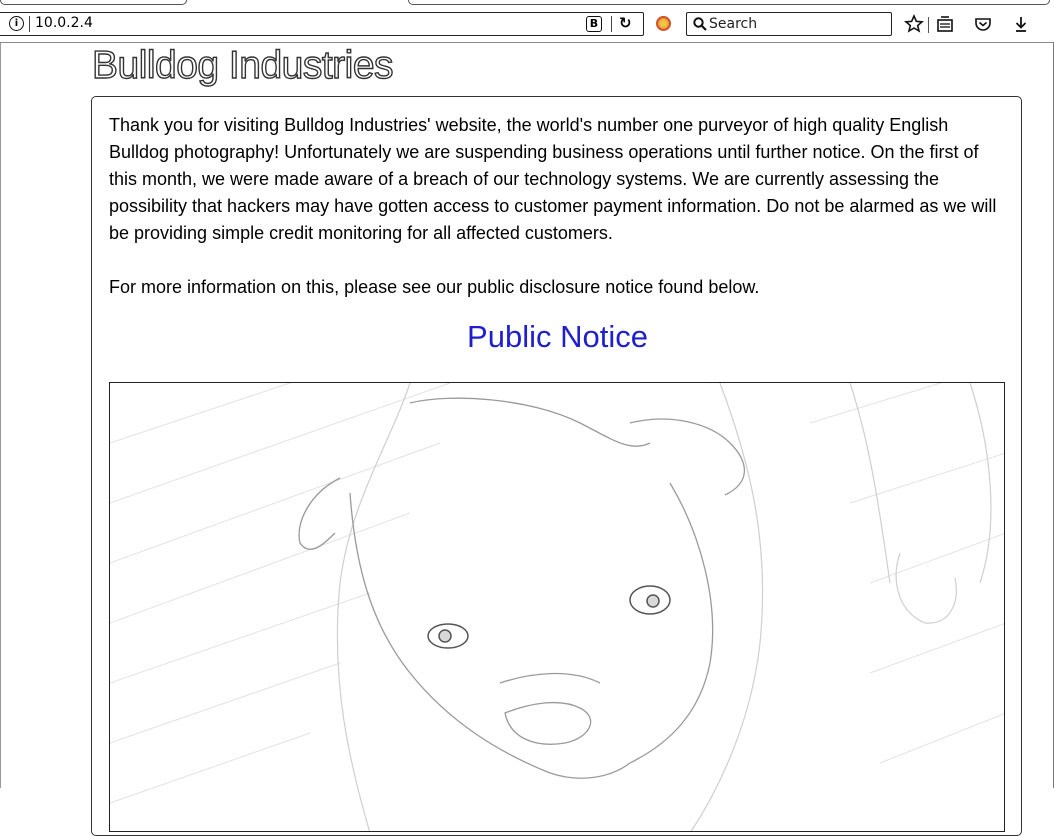 The height and width of the screenshot is (836, 1054). Describe the element at coordinates (594, 24) in the screenshot. I see `reader-view-icon: B` at that location.